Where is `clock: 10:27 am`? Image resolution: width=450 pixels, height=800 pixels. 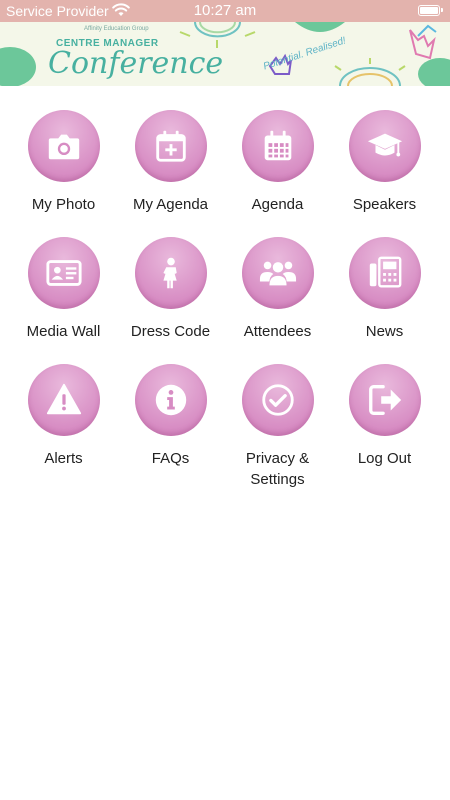 clock: 10:27 am is located at coordinates (225, 10).